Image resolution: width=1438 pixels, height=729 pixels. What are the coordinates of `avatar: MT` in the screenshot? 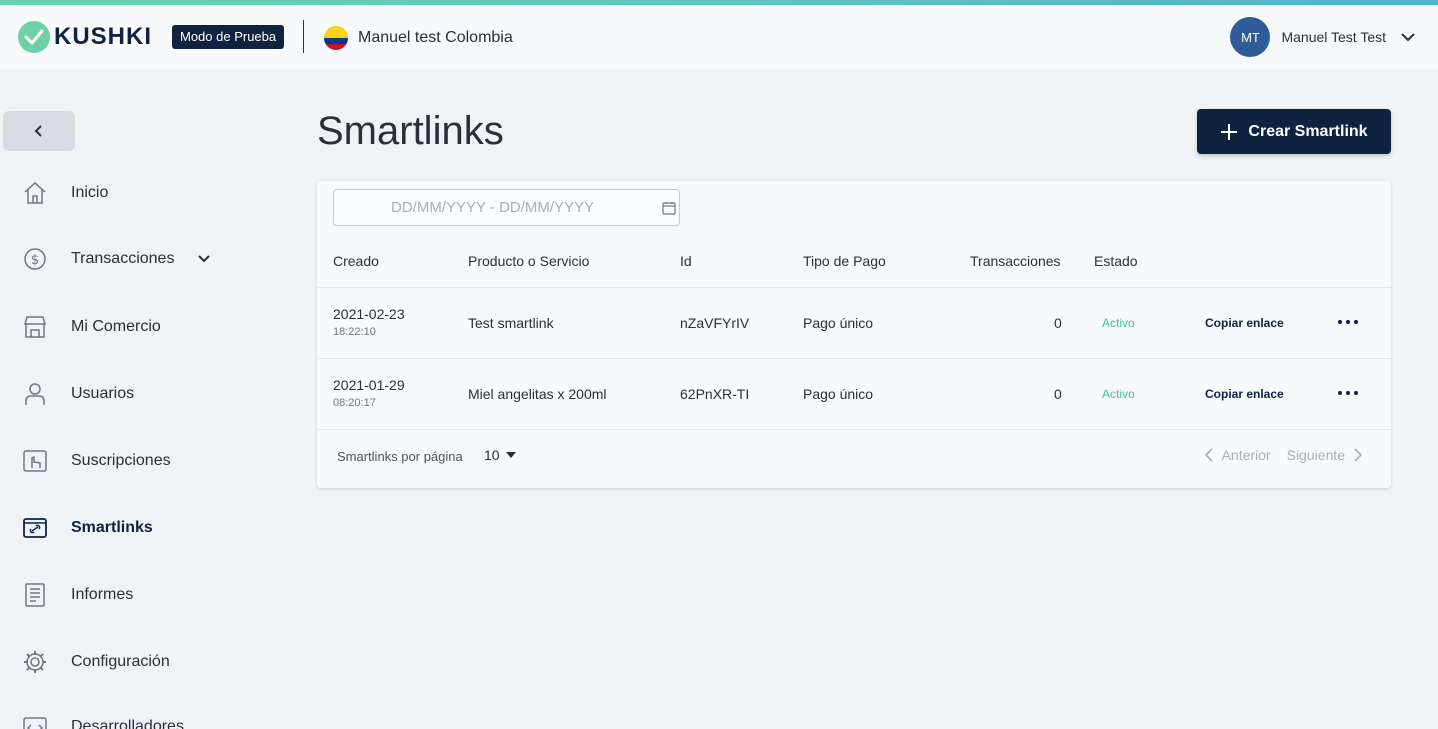 It's located at (1250, 37).